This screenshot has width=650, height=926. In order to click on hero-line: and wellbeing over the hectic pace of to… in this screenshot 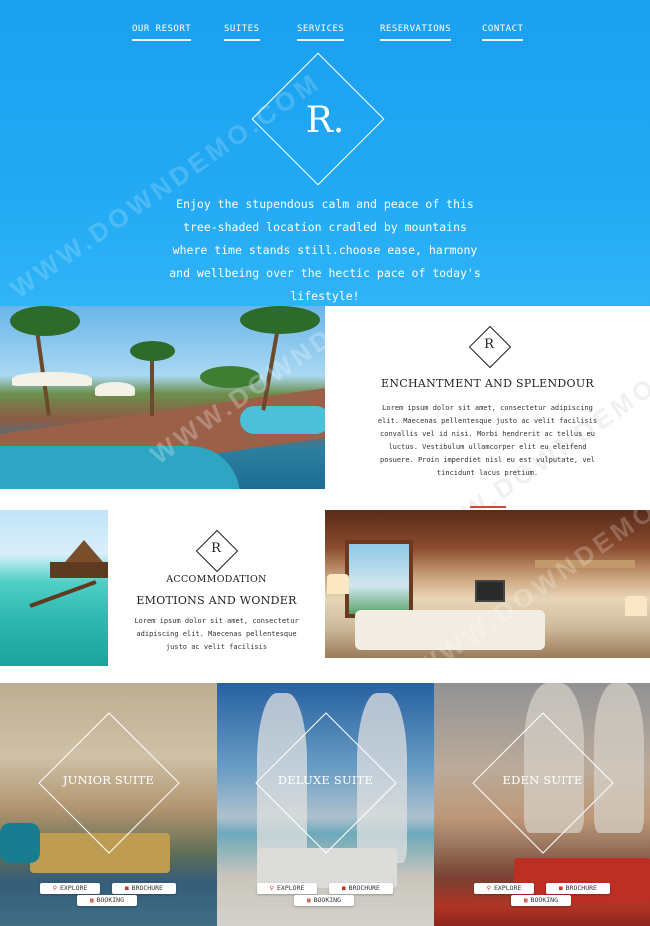, I will do `click(325, 273)`.